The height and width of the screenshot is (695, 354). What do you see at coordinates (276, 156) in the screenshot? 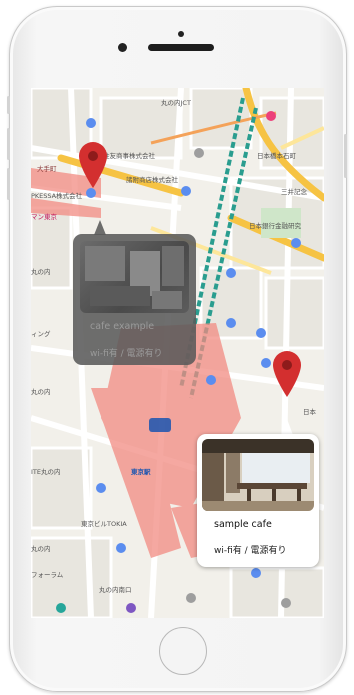
I see `map-label: 日本橋本石町` at bounding box center [276, 156].